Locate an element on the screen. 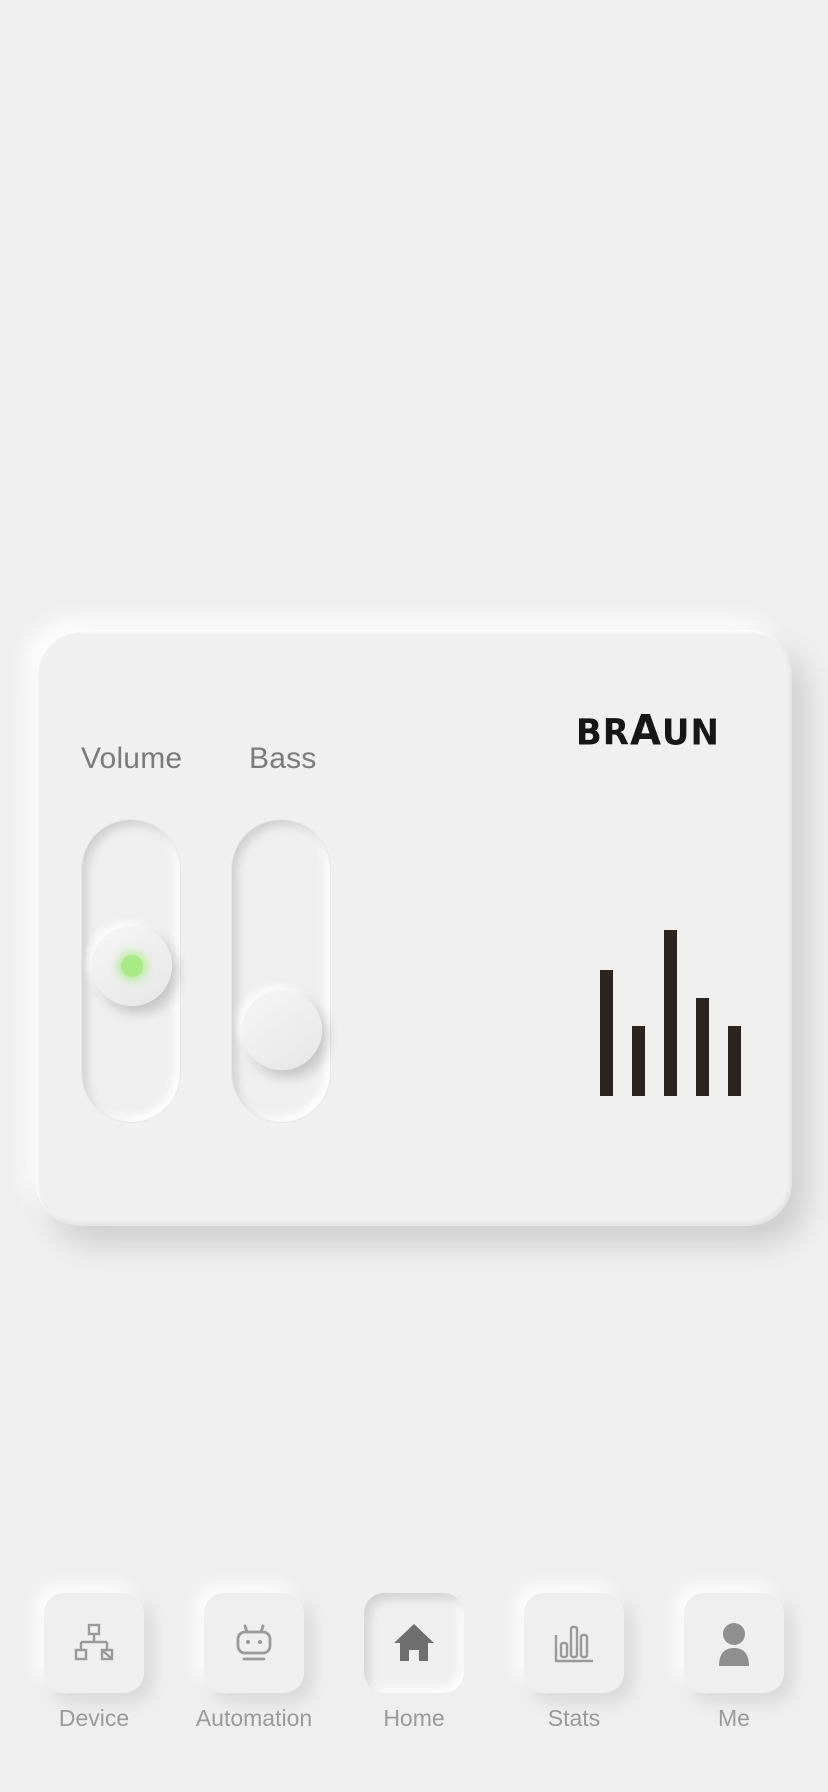  volume-indicator-light is located at coordinates (132, 966).